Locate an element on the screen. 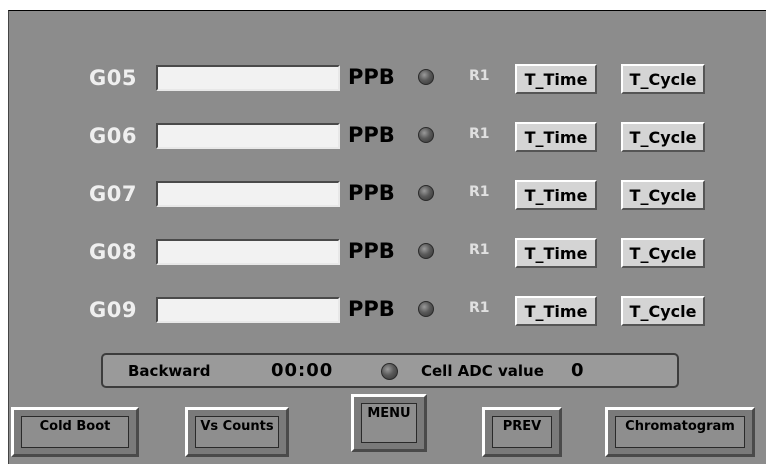  cold-boot-button: Cold Boot is located at coordinates (75, 432).